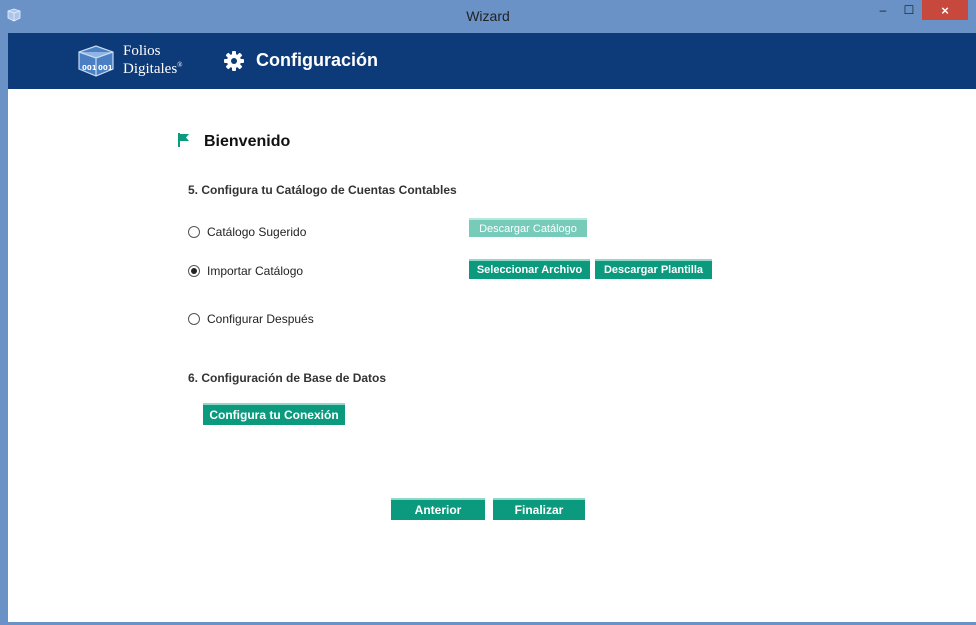 This screenshot has width=976, height=625. I want to click on radio-label: Configurar Después, so click(260, 319).